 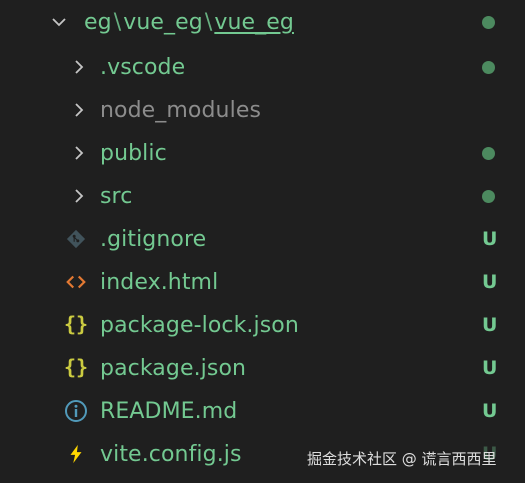 I want to click on path-segment-current: vue_eg, so click(x=254, y=22).